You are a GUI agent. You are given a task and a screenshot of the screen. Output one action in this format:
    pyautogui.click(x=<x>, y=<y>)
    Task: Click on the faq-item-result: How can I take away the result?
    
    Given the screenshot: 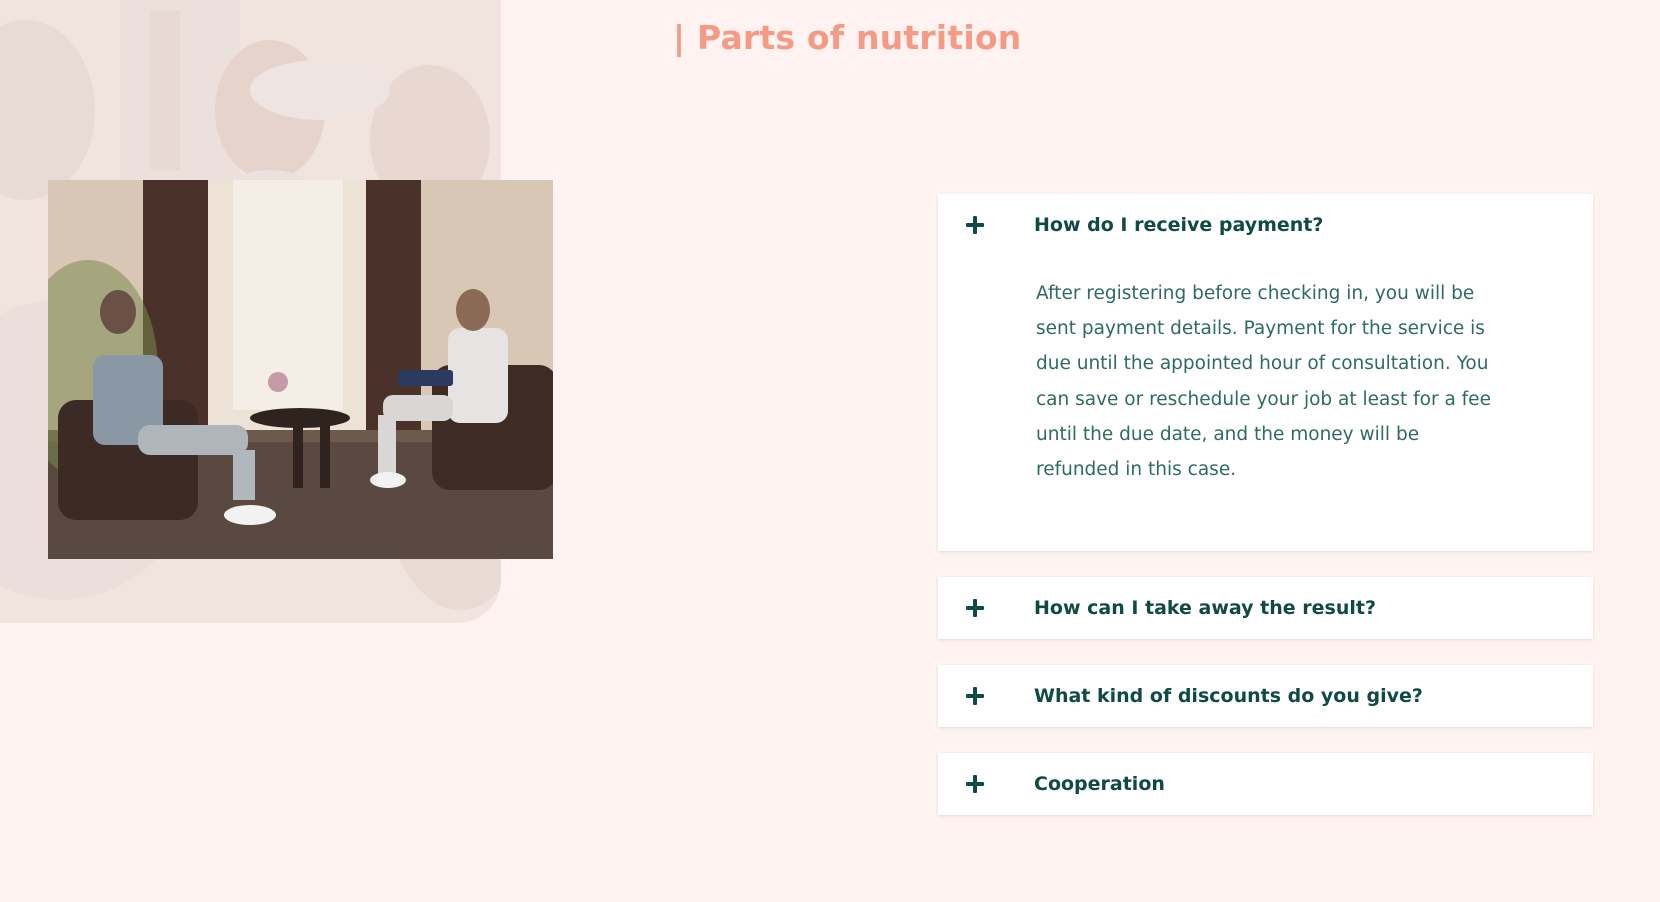 What is the action you would take?
    pyautogui.click(x=1265, y=608)
    